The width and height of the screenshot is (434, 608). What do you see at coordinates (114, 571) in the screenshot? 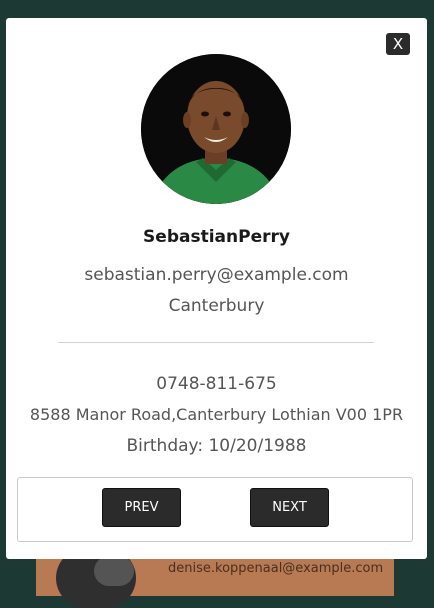
I see `background-avatar-inner` at bounding box center [114, 571].